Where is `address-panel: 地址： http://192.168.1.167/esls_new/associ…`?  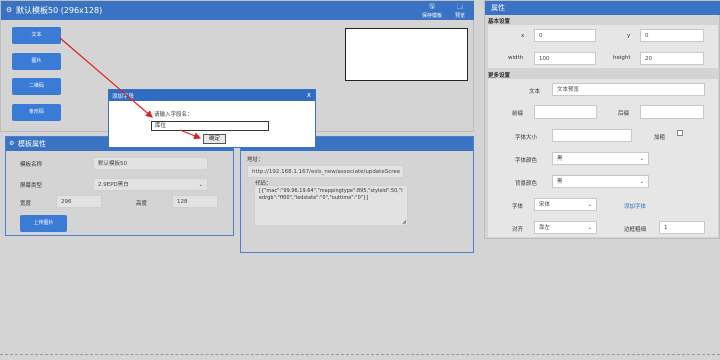
address-panel: 地址： http://192.168.1.167/esls_new/associ… is located at coordinates (357, 194).